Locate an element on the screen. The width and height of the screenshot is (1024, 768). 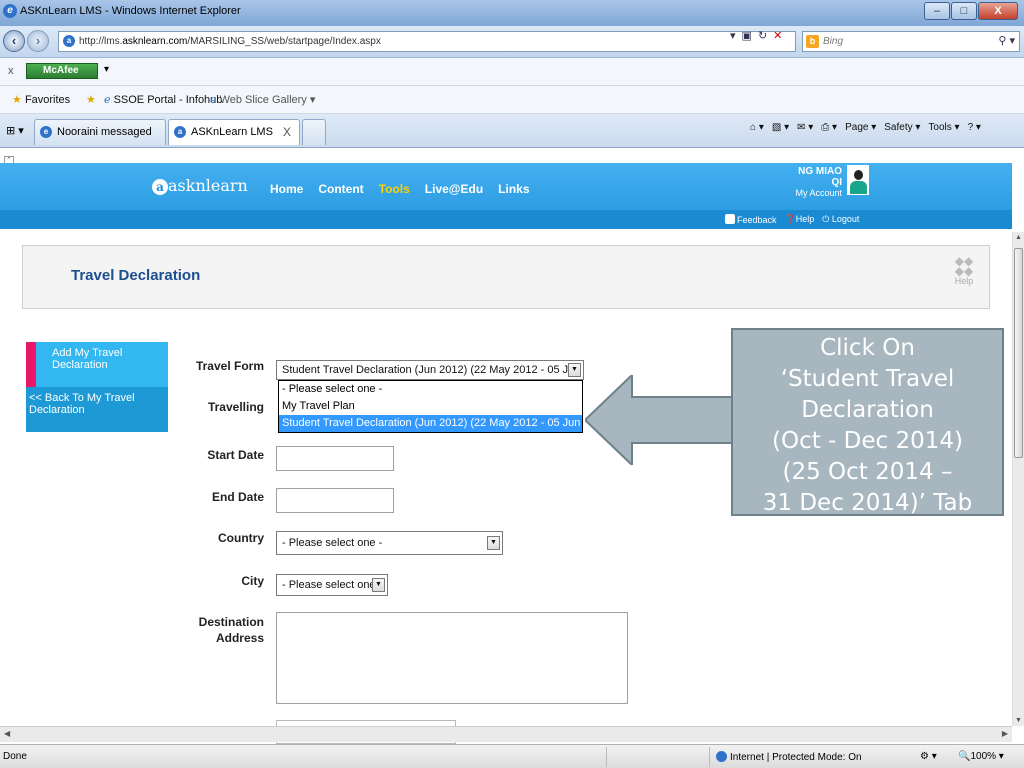
address-prefix: http://lms. is located at coordinates (101, 41).